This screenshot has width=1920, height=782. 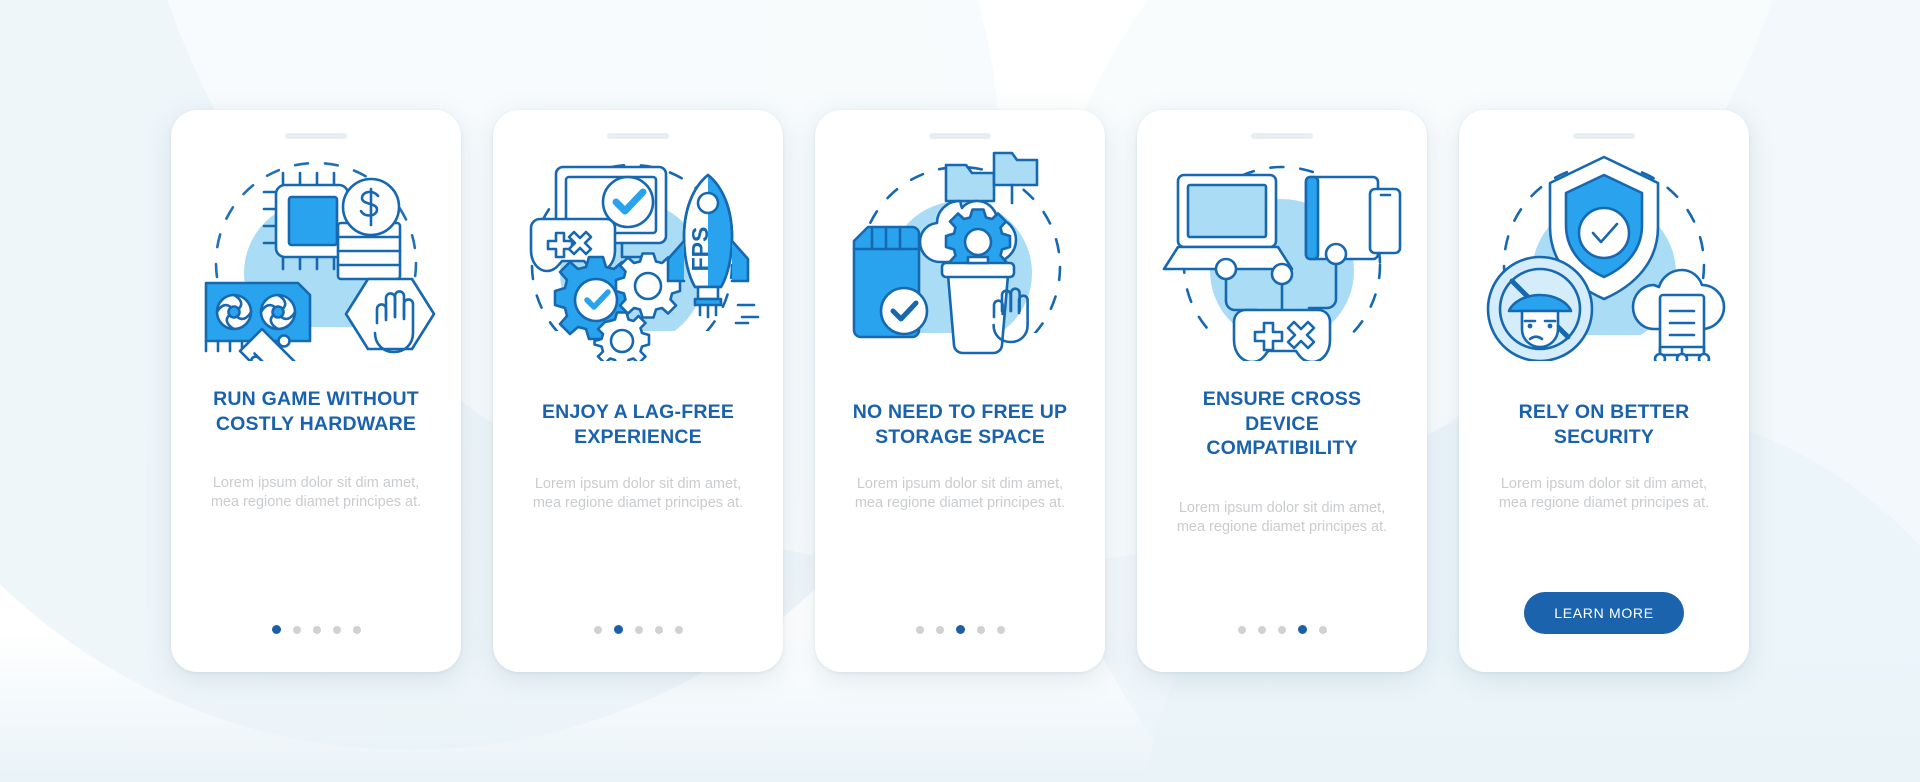 What do you see at coordinates (960, 256) in the screenshot?
I see `memory-card-cloud-folders-trash-illustration` at bounding box center [960, 256].